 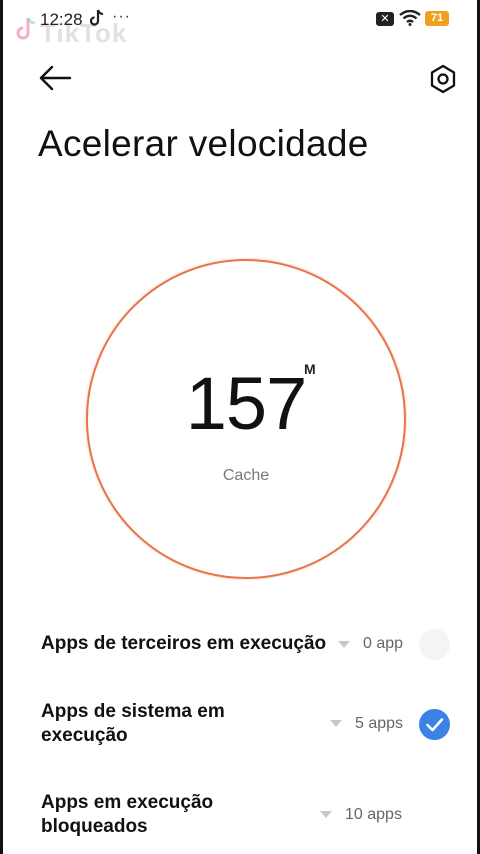 What do you see at coordinates (240, 817) in the screenshot?
I see `row-blocked-apps: Apps em execução bloqueados 10 apps` at bounding box center [240, 817].